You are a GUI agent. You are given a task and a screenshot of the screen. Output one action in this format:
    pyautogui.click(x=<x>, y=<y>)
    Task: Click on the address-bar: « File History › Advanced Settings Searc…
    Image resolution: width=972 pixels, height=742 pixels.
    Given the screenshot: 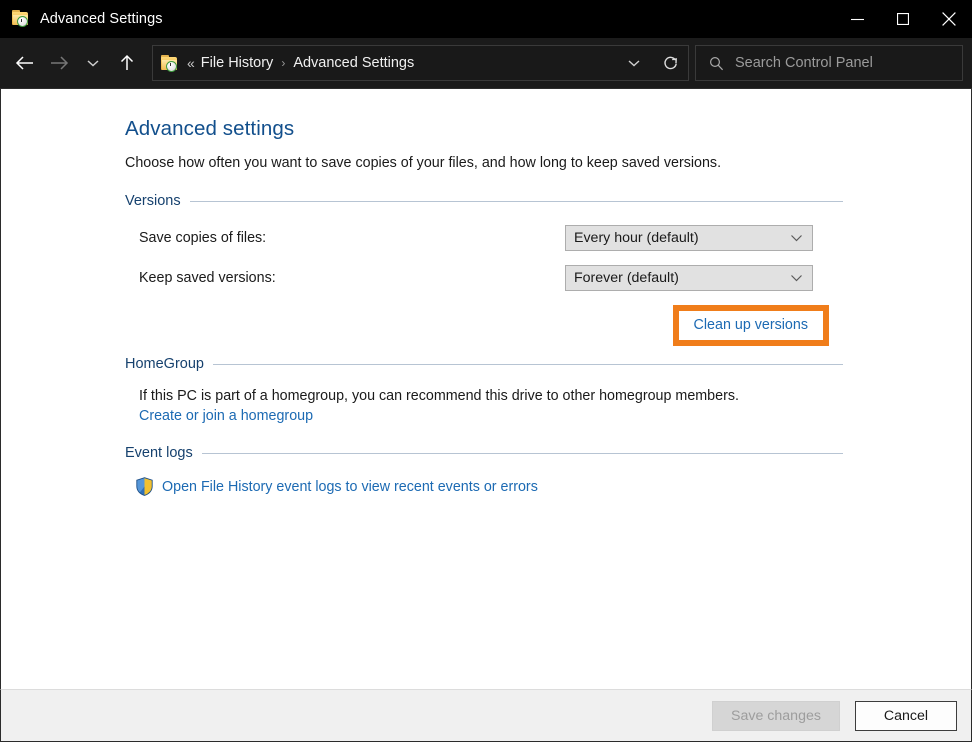 What is the action you would take?
    pyautogui.click(x=486, y=63)
    